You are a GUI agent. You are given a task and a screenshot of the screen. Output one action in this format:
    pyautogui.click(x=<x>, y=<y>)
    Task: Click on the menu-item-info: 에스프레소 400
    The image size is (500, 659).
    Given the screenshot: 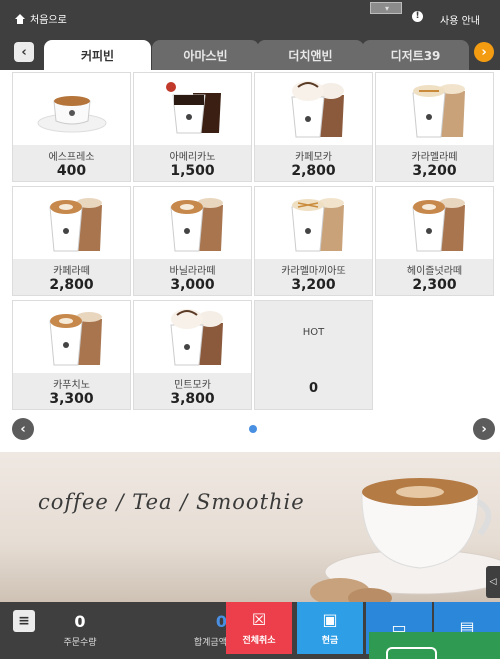 What is the action you would take?
    pyautogui.click(x=71, y=163)
    